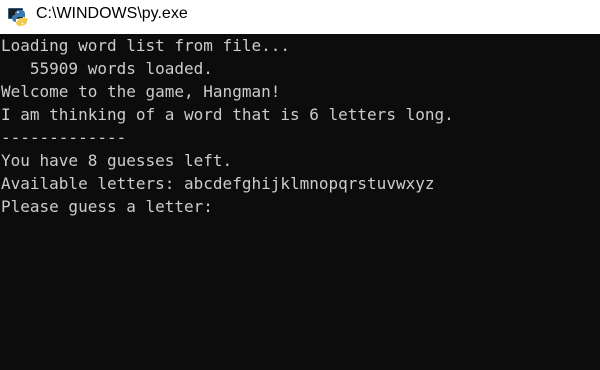 This screenshot has width=600, height=370. I want to click on window-title: C:\WINDOWS\py.exe, so click(112, 13).